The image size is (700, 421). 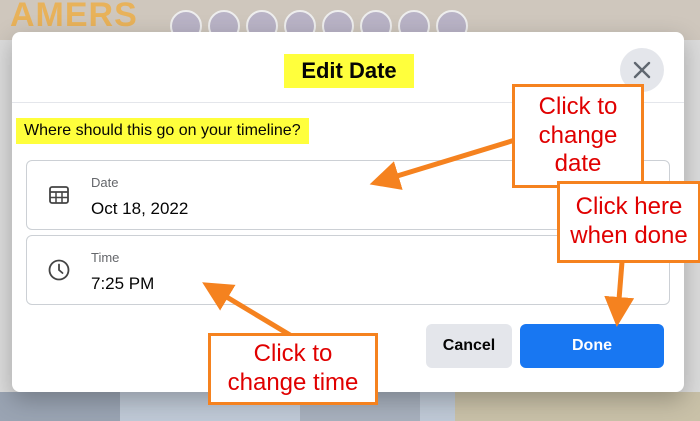 What do you see at coordinates (592, 346) in the screenshot?
I see `done-button: Done` at bounding box center [592, 346].